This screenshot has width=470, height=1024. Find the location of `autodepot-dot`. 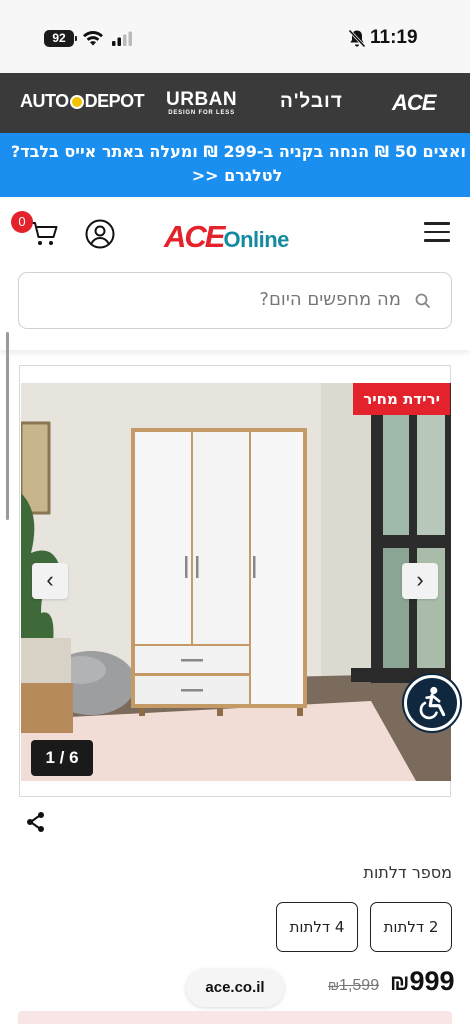

autodepot-dot is located at coordinates (76, 102).